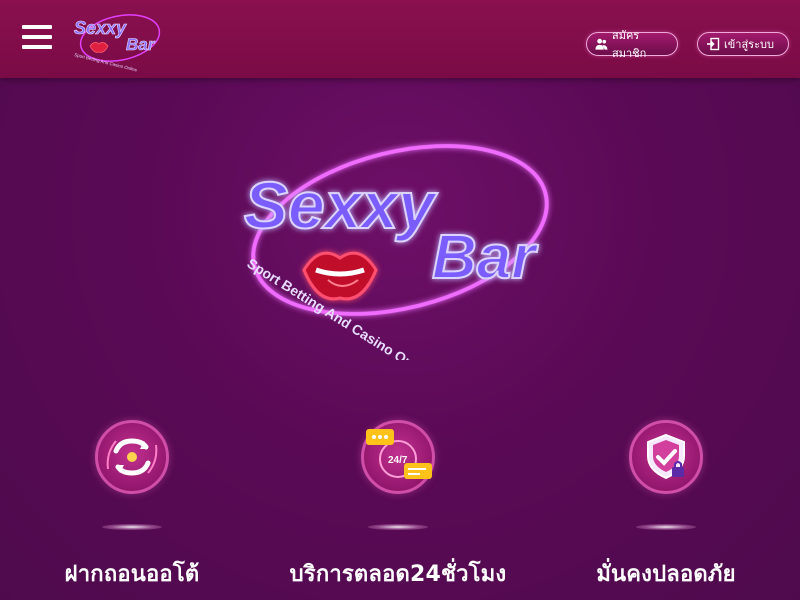 The width and height of the screenshot is (800, 600). I want to click on login-button: เข้าสู่ระบบ, so click(743, 44).